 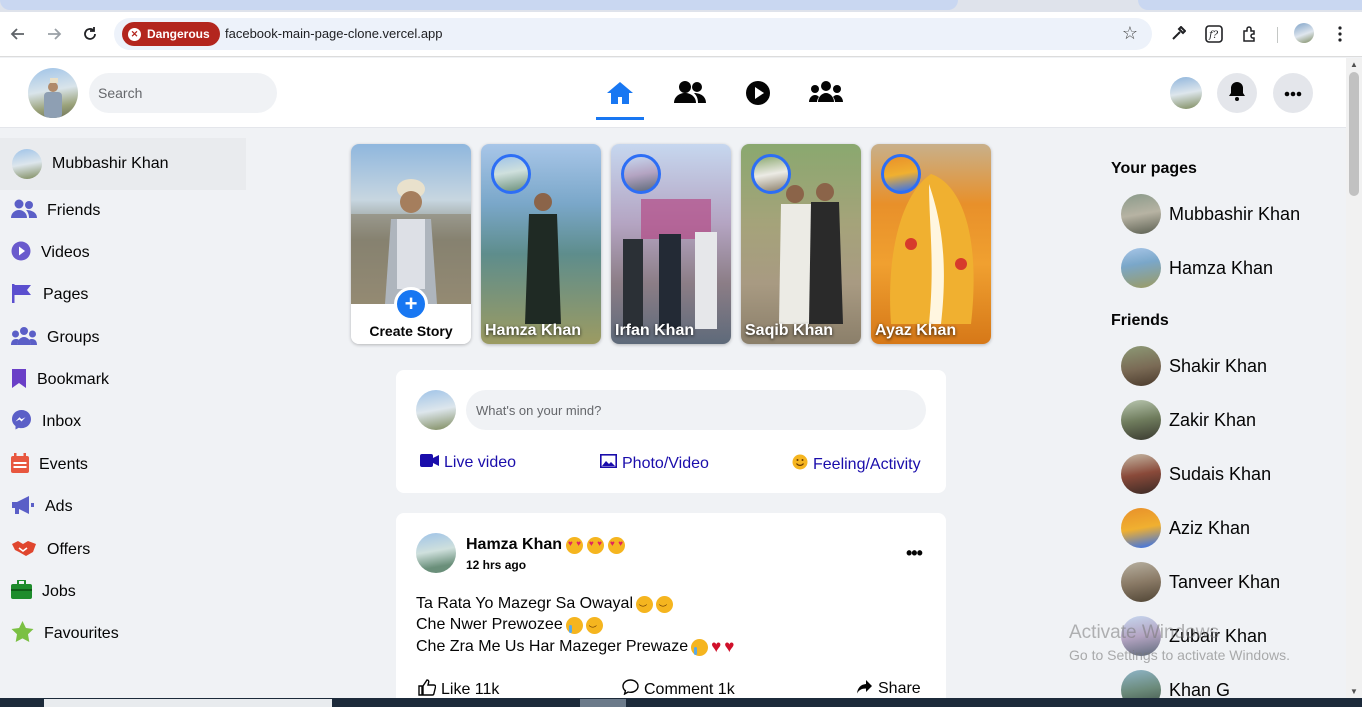 What do you see at coordinates (1178, 34) in the screenshot?
I see `eyedropper-icon` at bounding box center [1178, 34].